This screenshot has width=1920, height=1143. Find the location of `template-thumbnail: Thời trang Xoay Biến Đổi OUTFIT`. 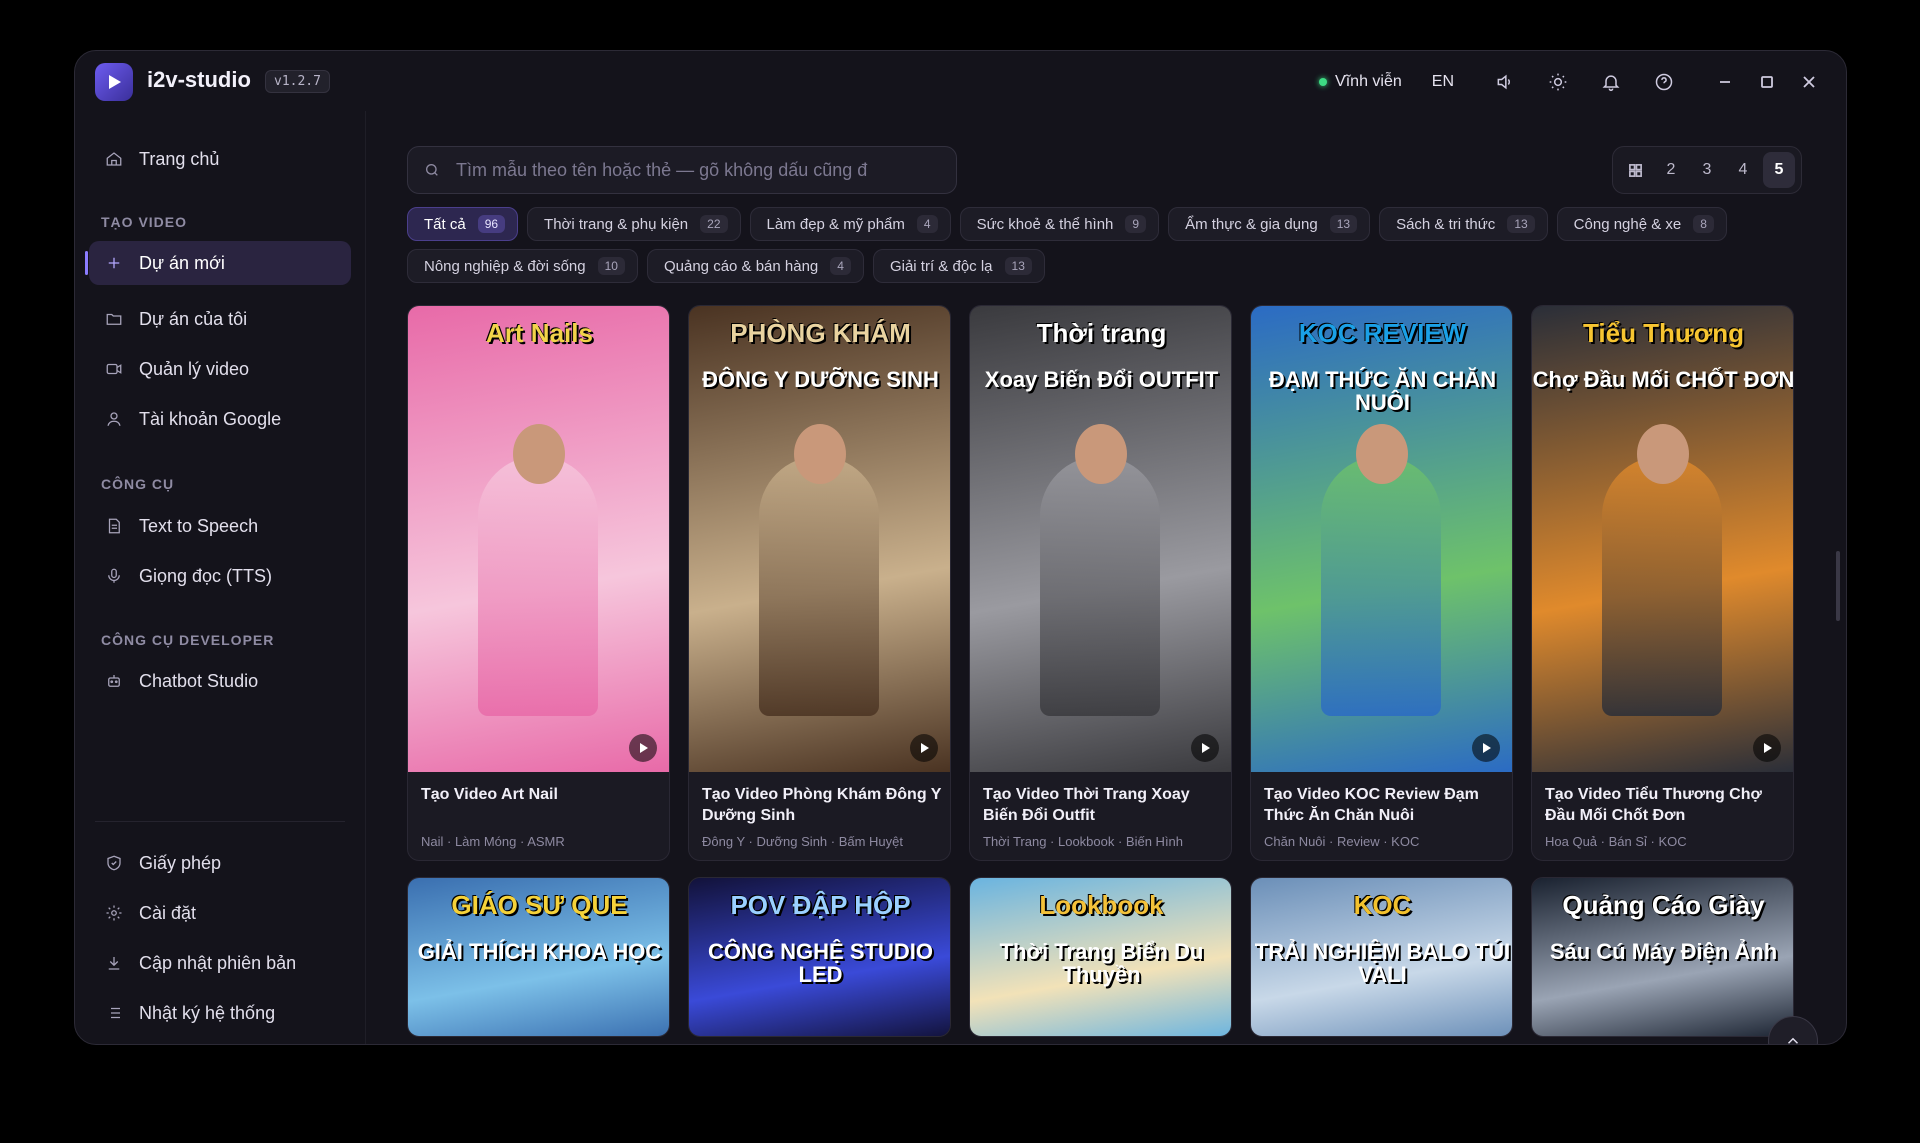

template-thumbnail: Thời trang Xoay Biến Đổi OUTFIT is located at coordinates (1100, 539).